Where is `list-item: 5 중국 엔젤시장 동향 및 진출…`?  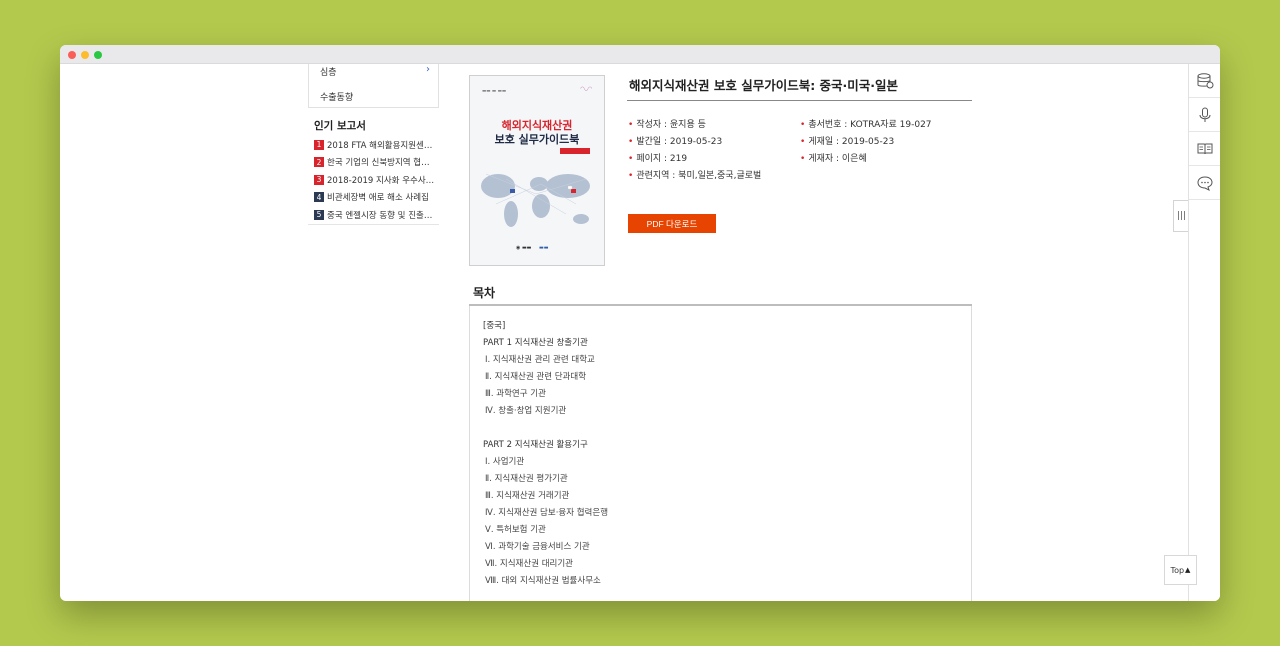
list-item: 5 중국 엔젤시장 동향 및 진출… is located at coordinates (376, 215).